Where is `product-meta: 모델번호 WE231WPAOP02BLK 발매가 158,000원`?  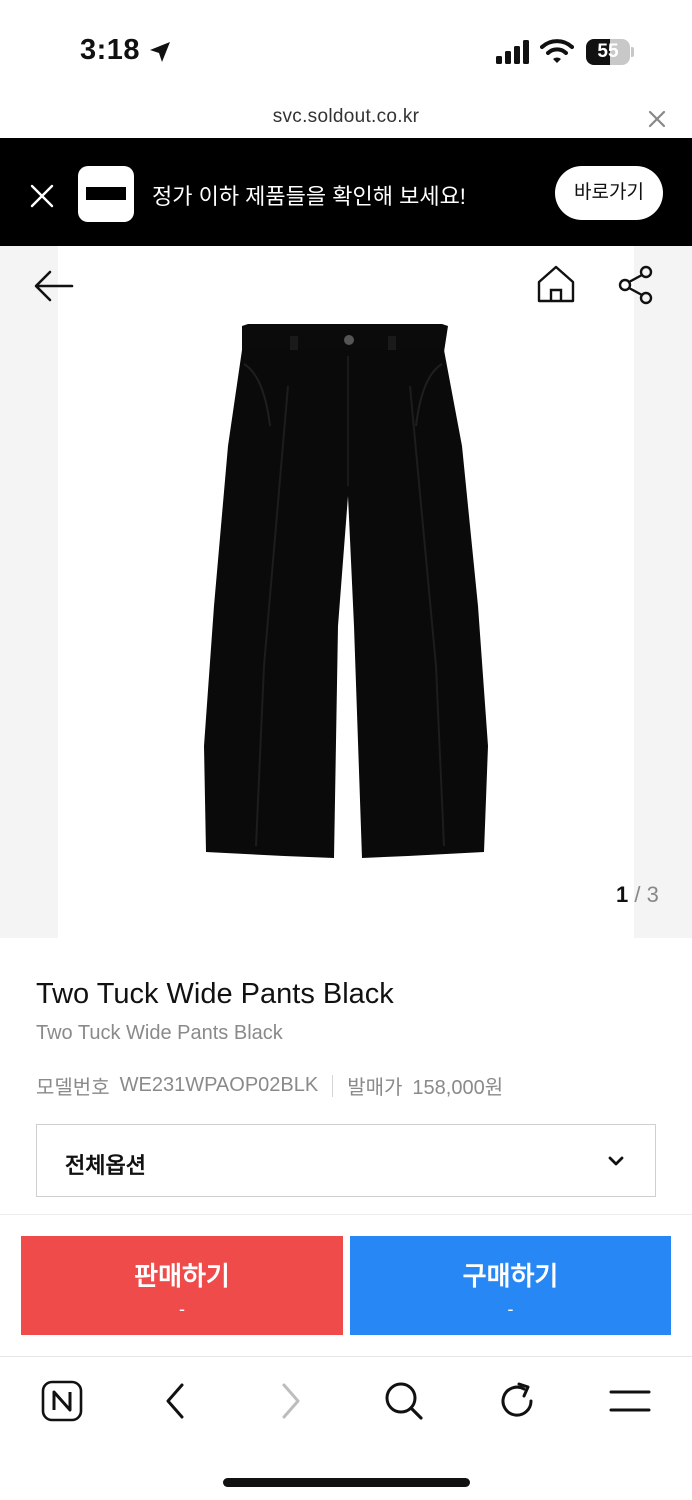
product-meta: 모델번호 WE231WPAOP02BLK 발매가 158,000원 is located at coordinates (269, 1085).